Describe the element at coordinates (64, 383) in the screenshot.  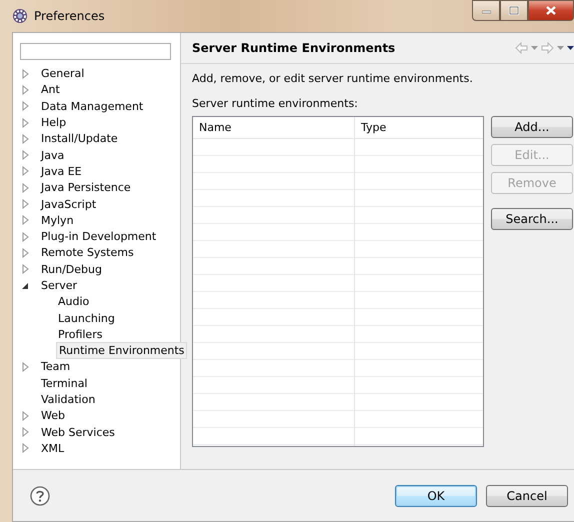
I see `tree-item: Terminal` at that location.